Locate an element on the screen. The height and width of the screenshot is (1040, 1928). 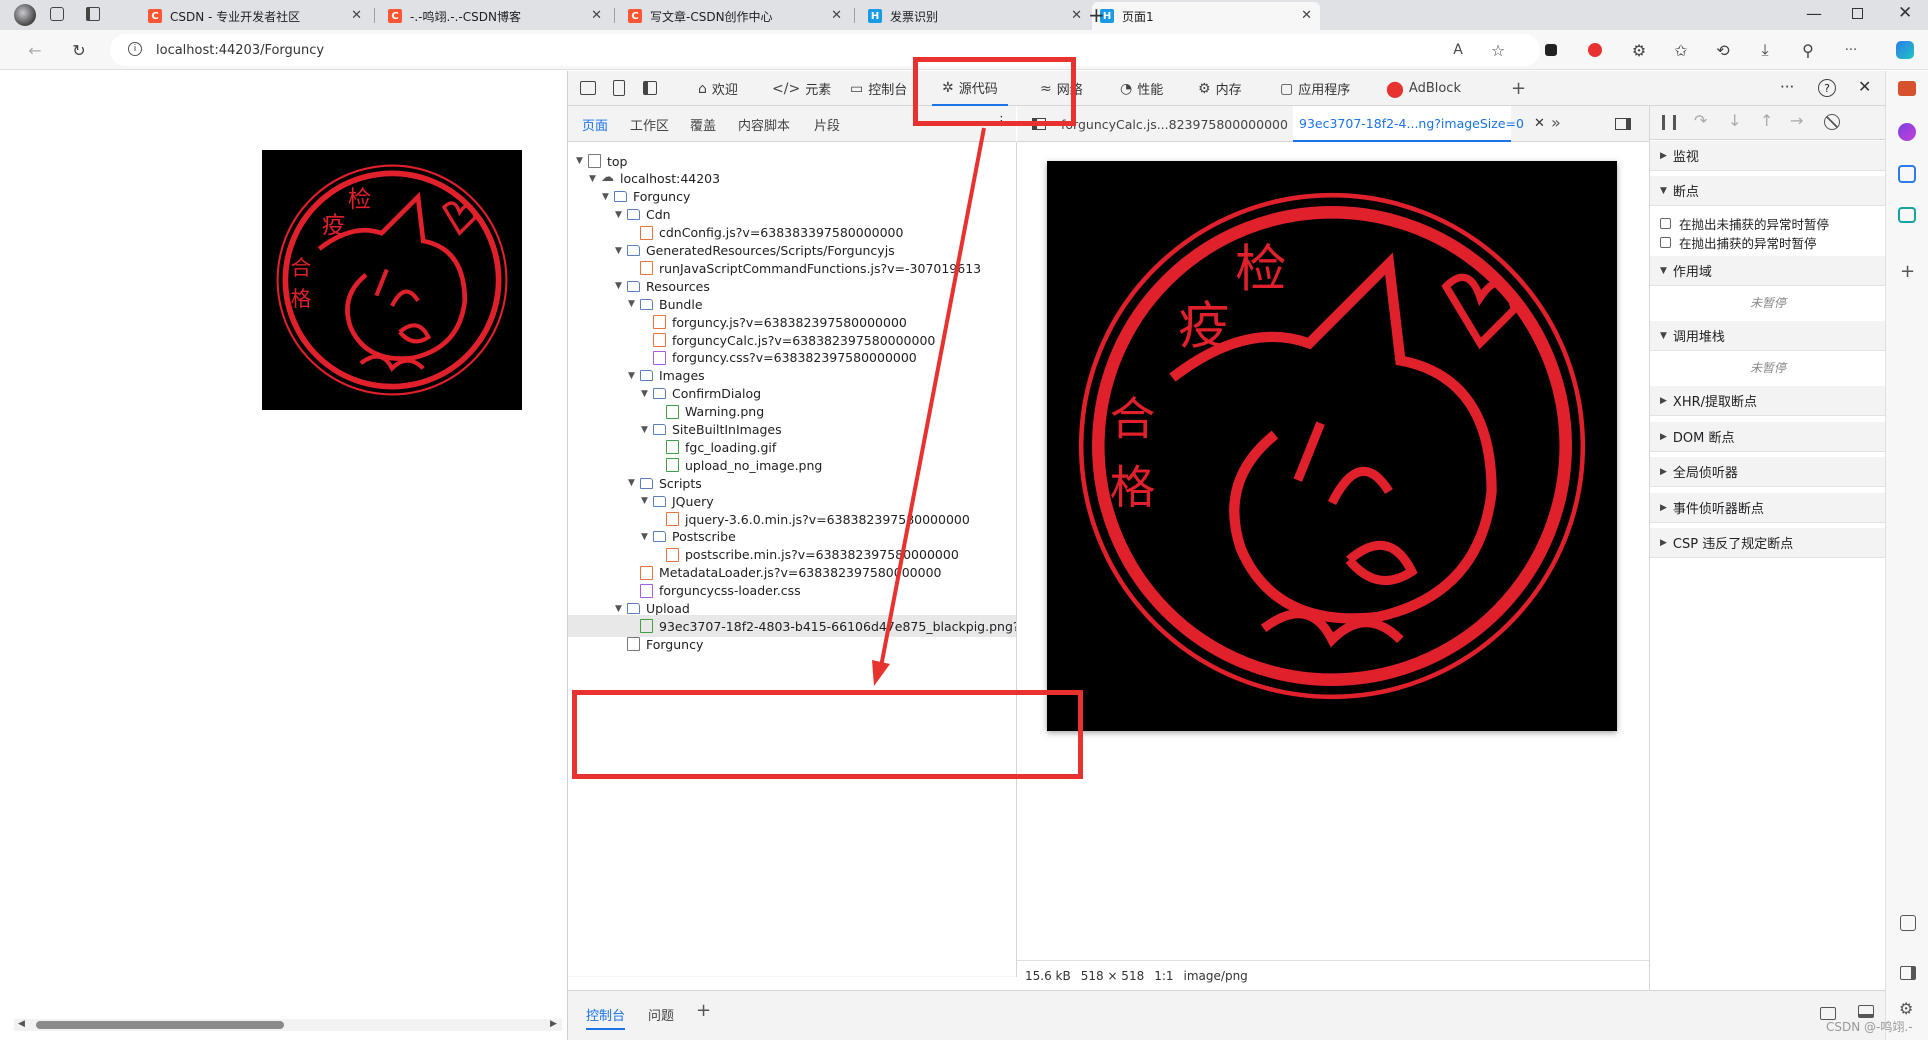
adblock-extension-icon is located at coordinates (1595, 50).